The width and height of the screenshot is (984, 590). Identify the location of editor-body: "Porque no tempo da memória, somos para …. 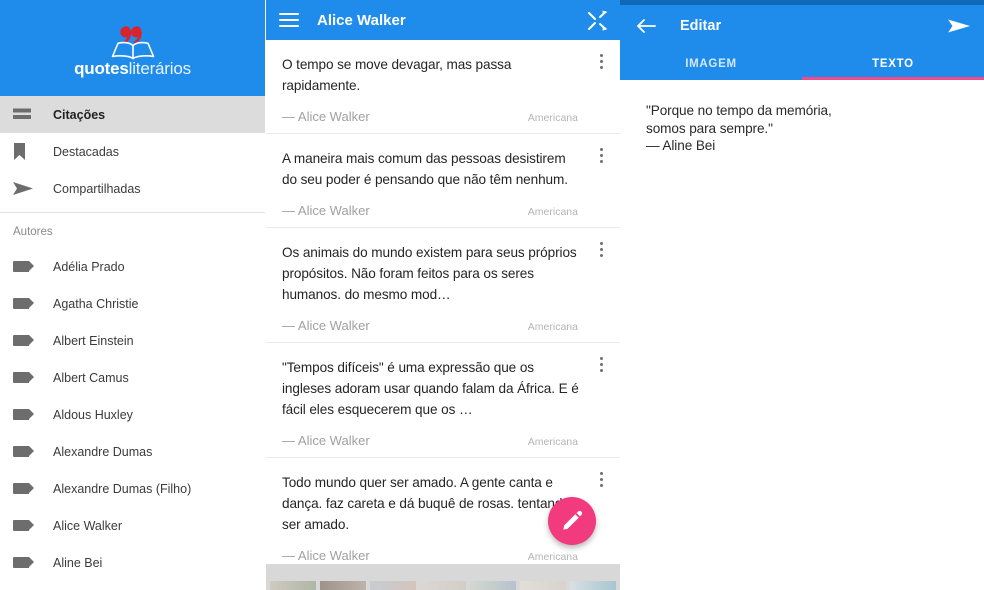
(802, 117).